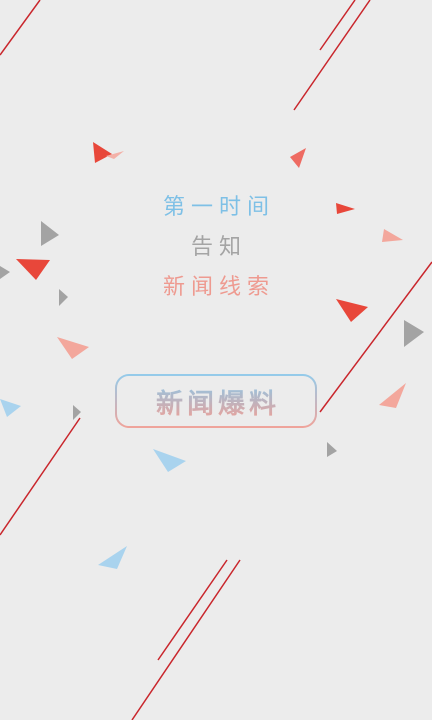 The height and width of the screenshot is (720, 432). What do you see at coordinates (218, 207) in the screenshot?
I see `tagline-first-time: 第一时间` at bounding box center [218, 207].